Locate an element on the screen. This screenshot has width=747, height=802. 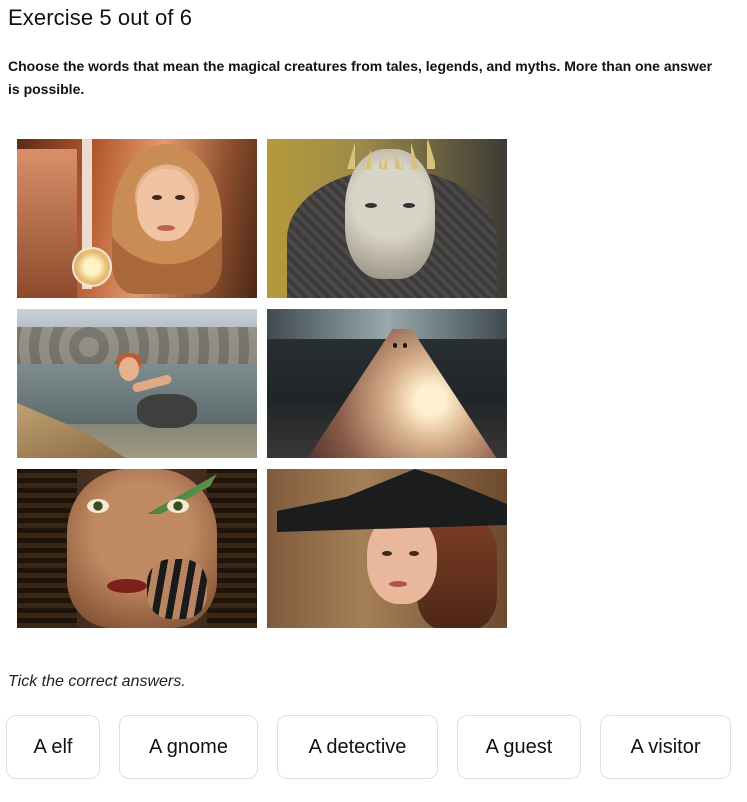
photo-elf-with-green-makeup is located at coordinates (137, 548).